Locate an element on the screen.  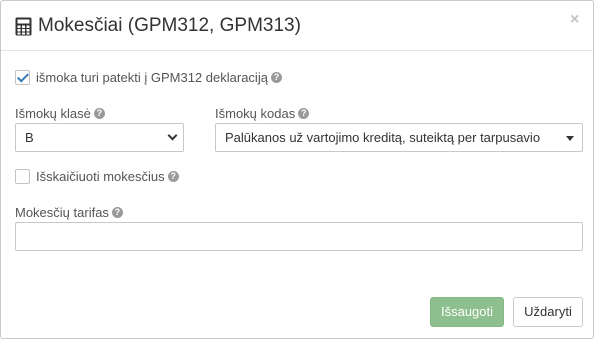
dialog-header: Mokesčiai (GPM312, GPM313) × is located at coordinates (297, 26).